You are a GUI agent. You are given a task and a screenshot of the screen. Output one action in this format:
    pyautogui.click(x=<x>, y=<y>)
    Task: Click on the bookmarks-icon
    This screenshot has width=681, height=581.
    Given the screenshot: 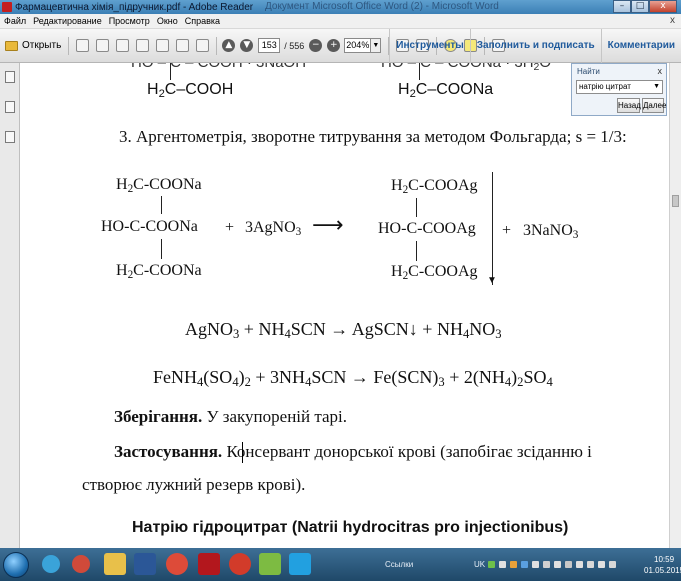 What is the action you would take?
    pyautogui.click(x=10, y=107)
    